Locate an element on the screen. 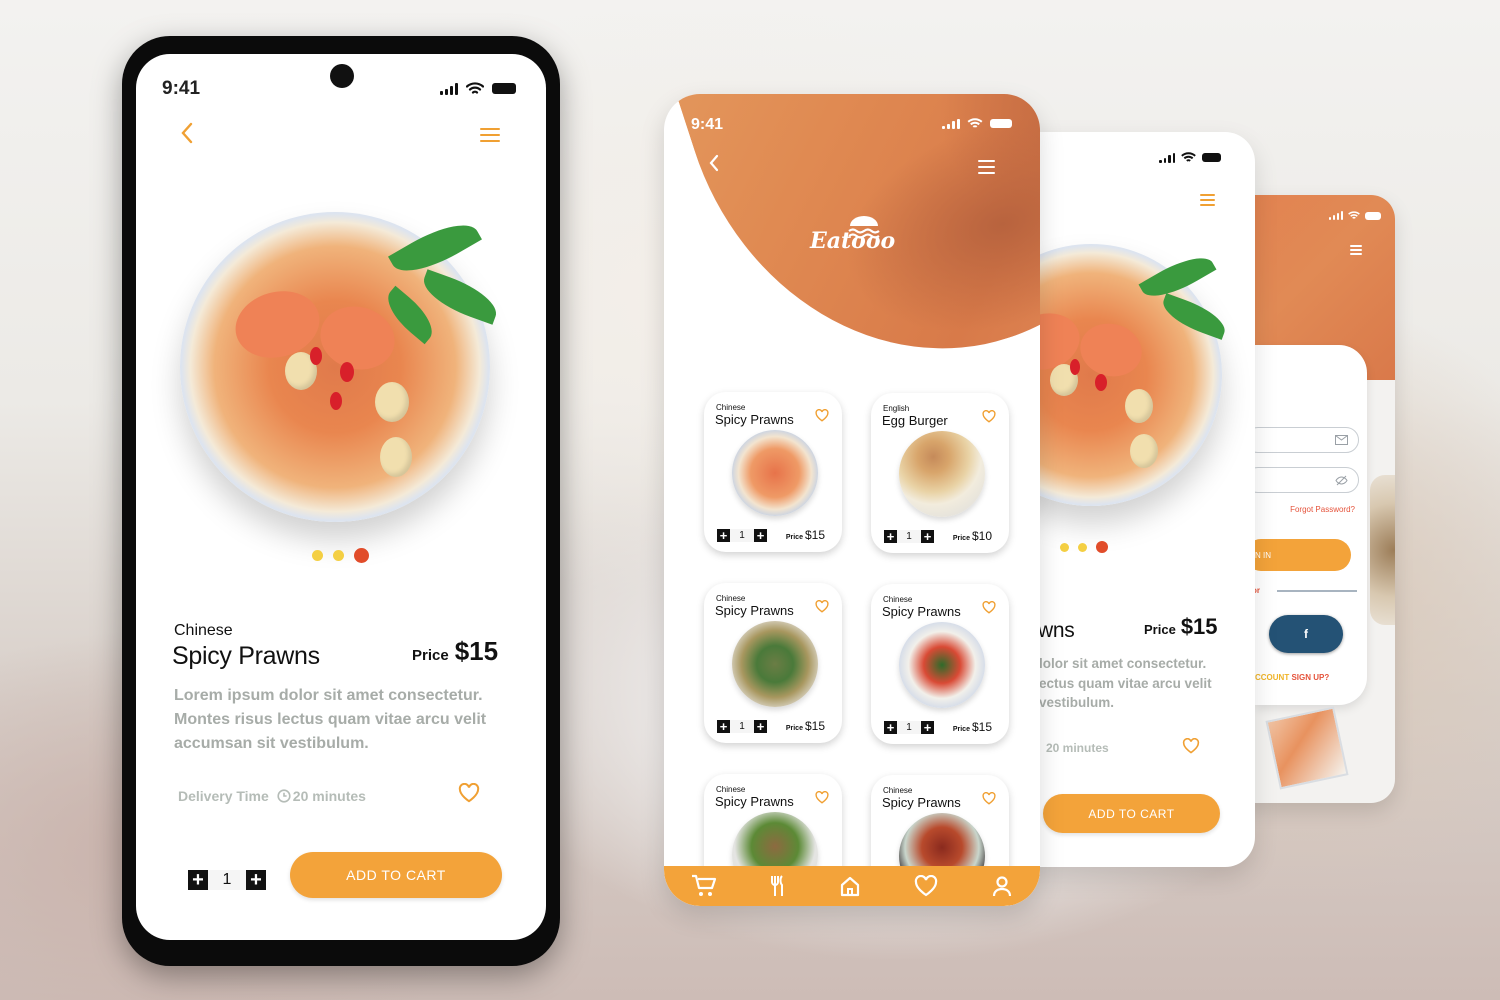  forgot-password-link: Forgot Password? is located at coordinates (1322, 509).